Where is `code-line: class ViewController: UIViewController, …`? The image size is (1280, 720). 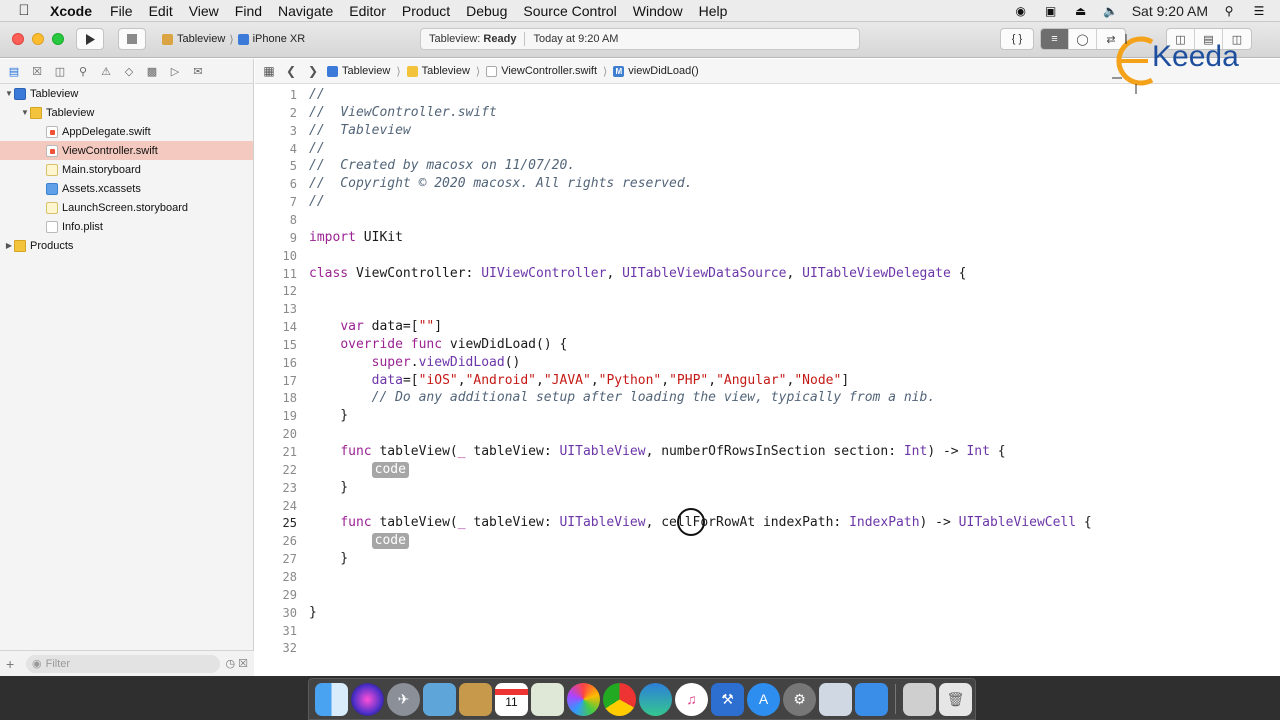
code-line: class ViewController: UIViewController, … is located at coordinates (638, 274).